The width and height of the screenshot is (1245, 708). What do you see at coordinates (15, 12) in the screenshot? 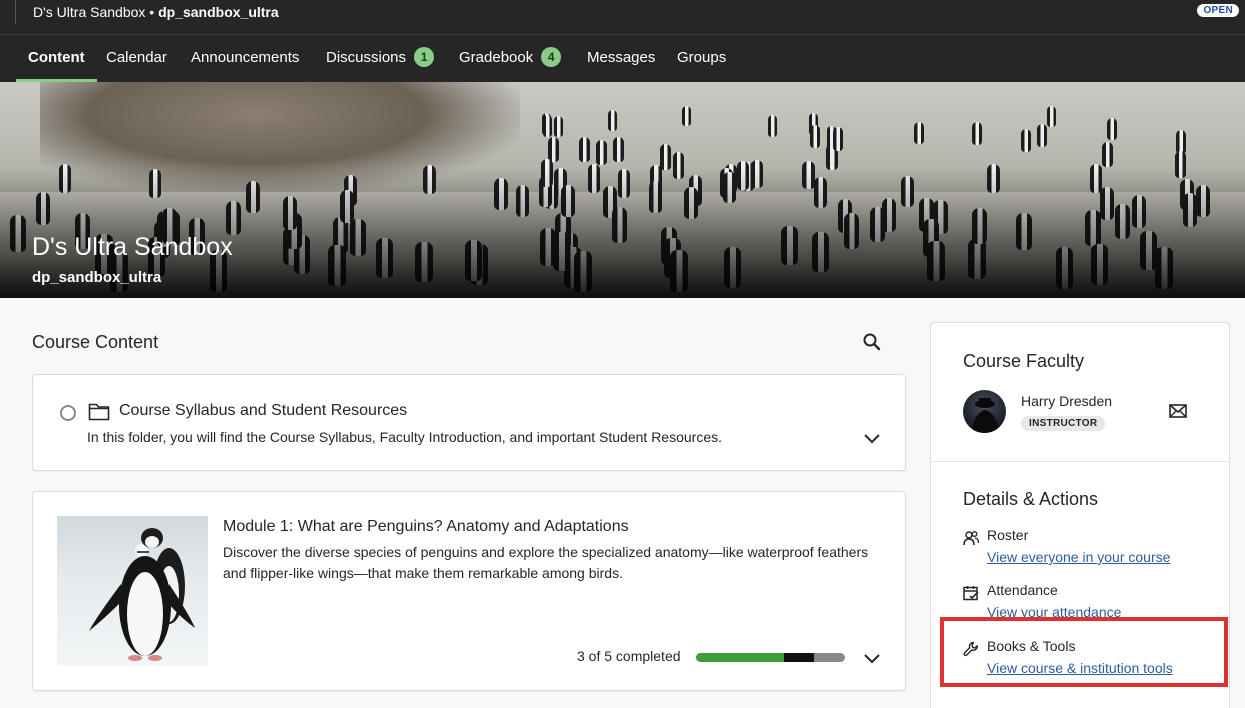
I see `top-bar-divider` at bounding box center [15, 12].